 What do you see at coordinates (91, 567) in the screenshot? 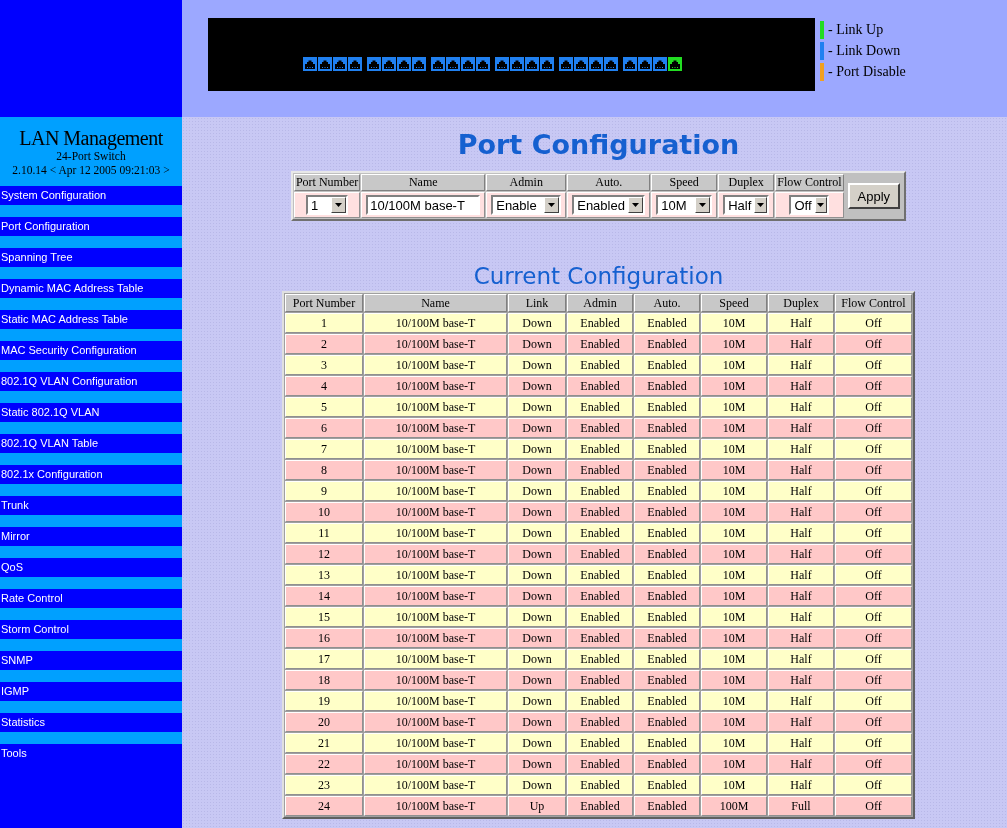
I see `sidebar-link: QoS` at bounding box center [91, 567].